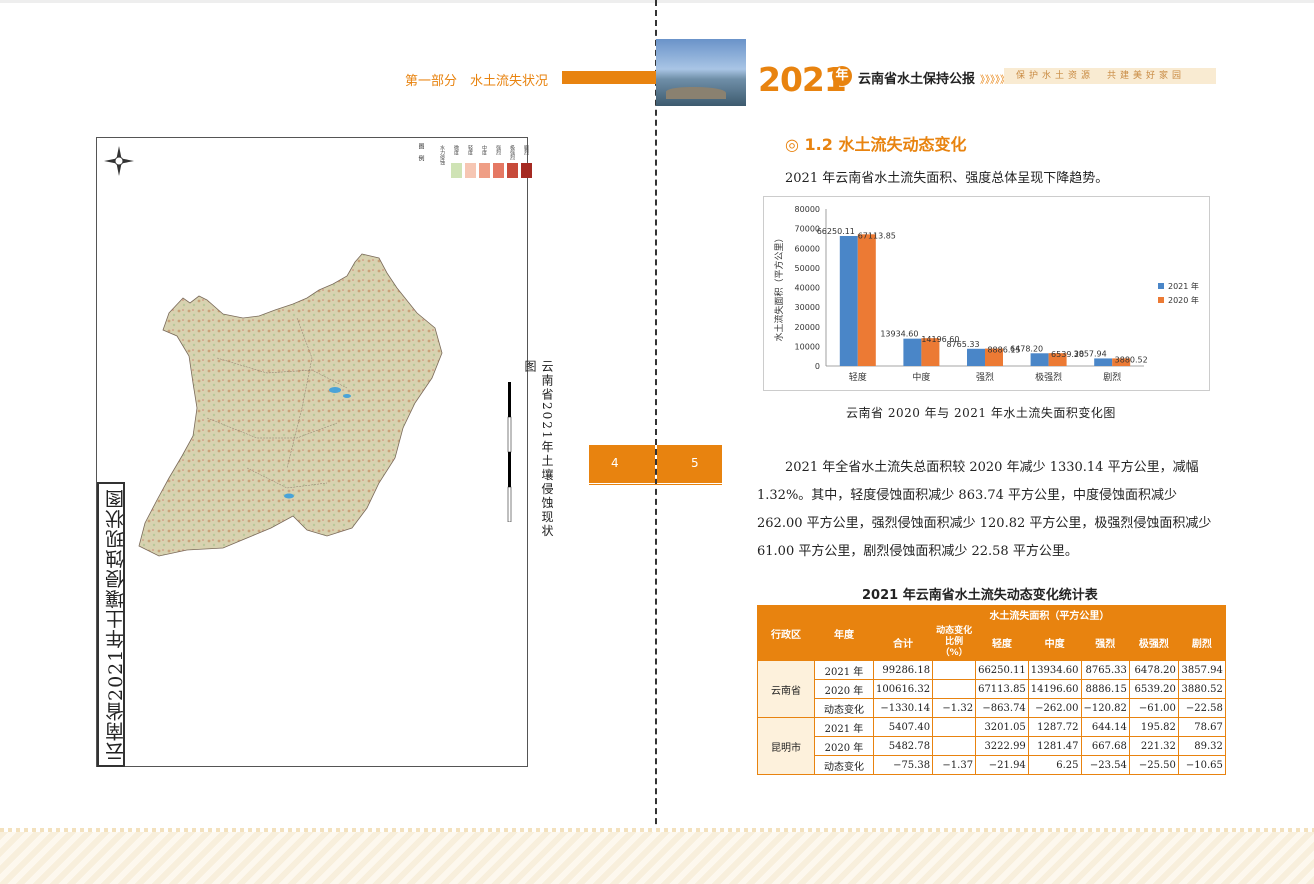 Image resolution: width=1314 pixels, height=884 pixels. What do you see at coordinates (1090, 353) in the screenshot?
I see `data-label: 3857.94` at bounding box center [1090, 353].